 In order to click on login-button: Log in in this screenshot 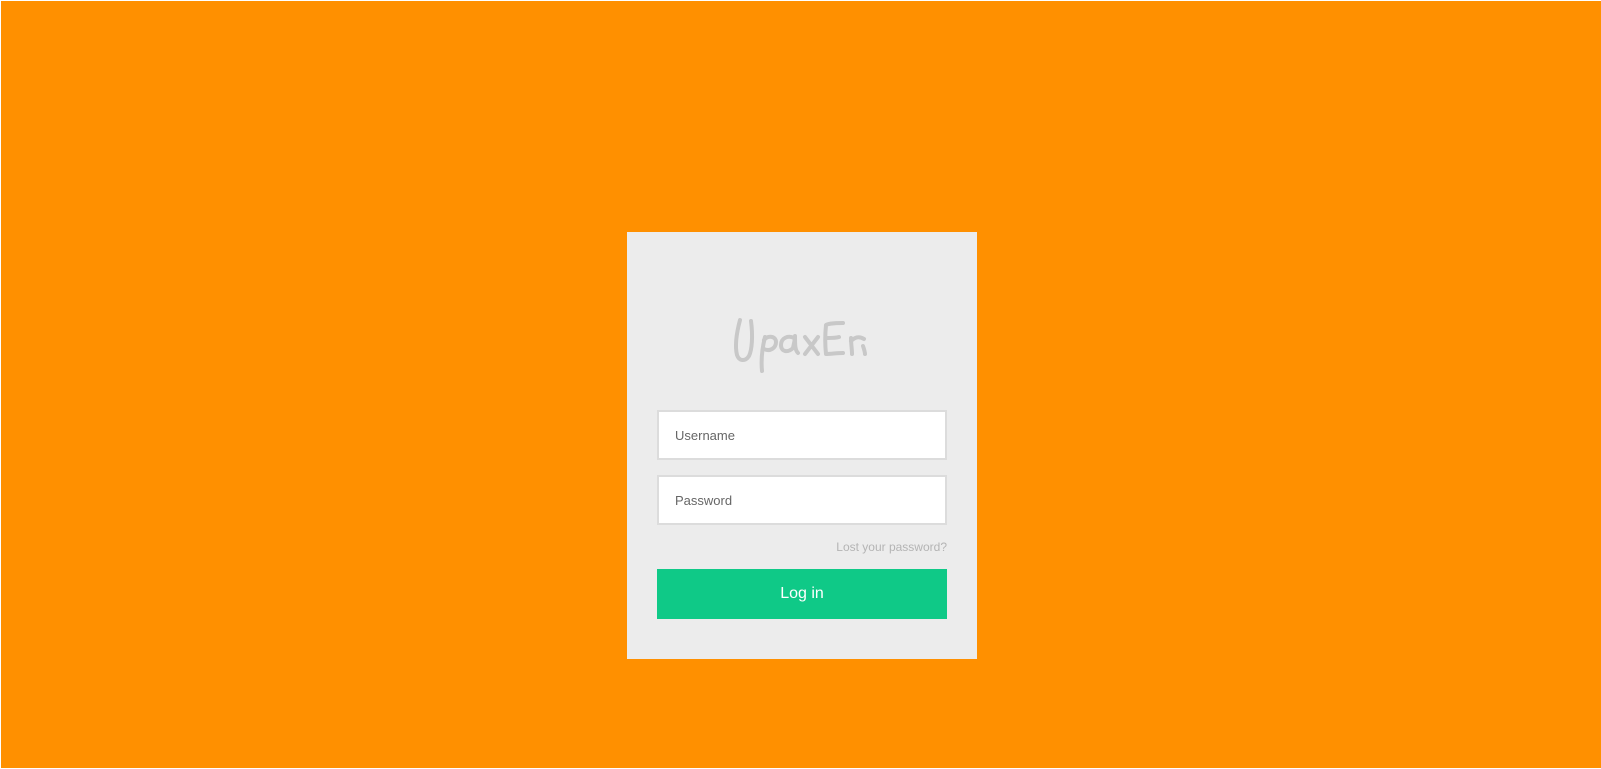, I will do `click(802, 594)`.